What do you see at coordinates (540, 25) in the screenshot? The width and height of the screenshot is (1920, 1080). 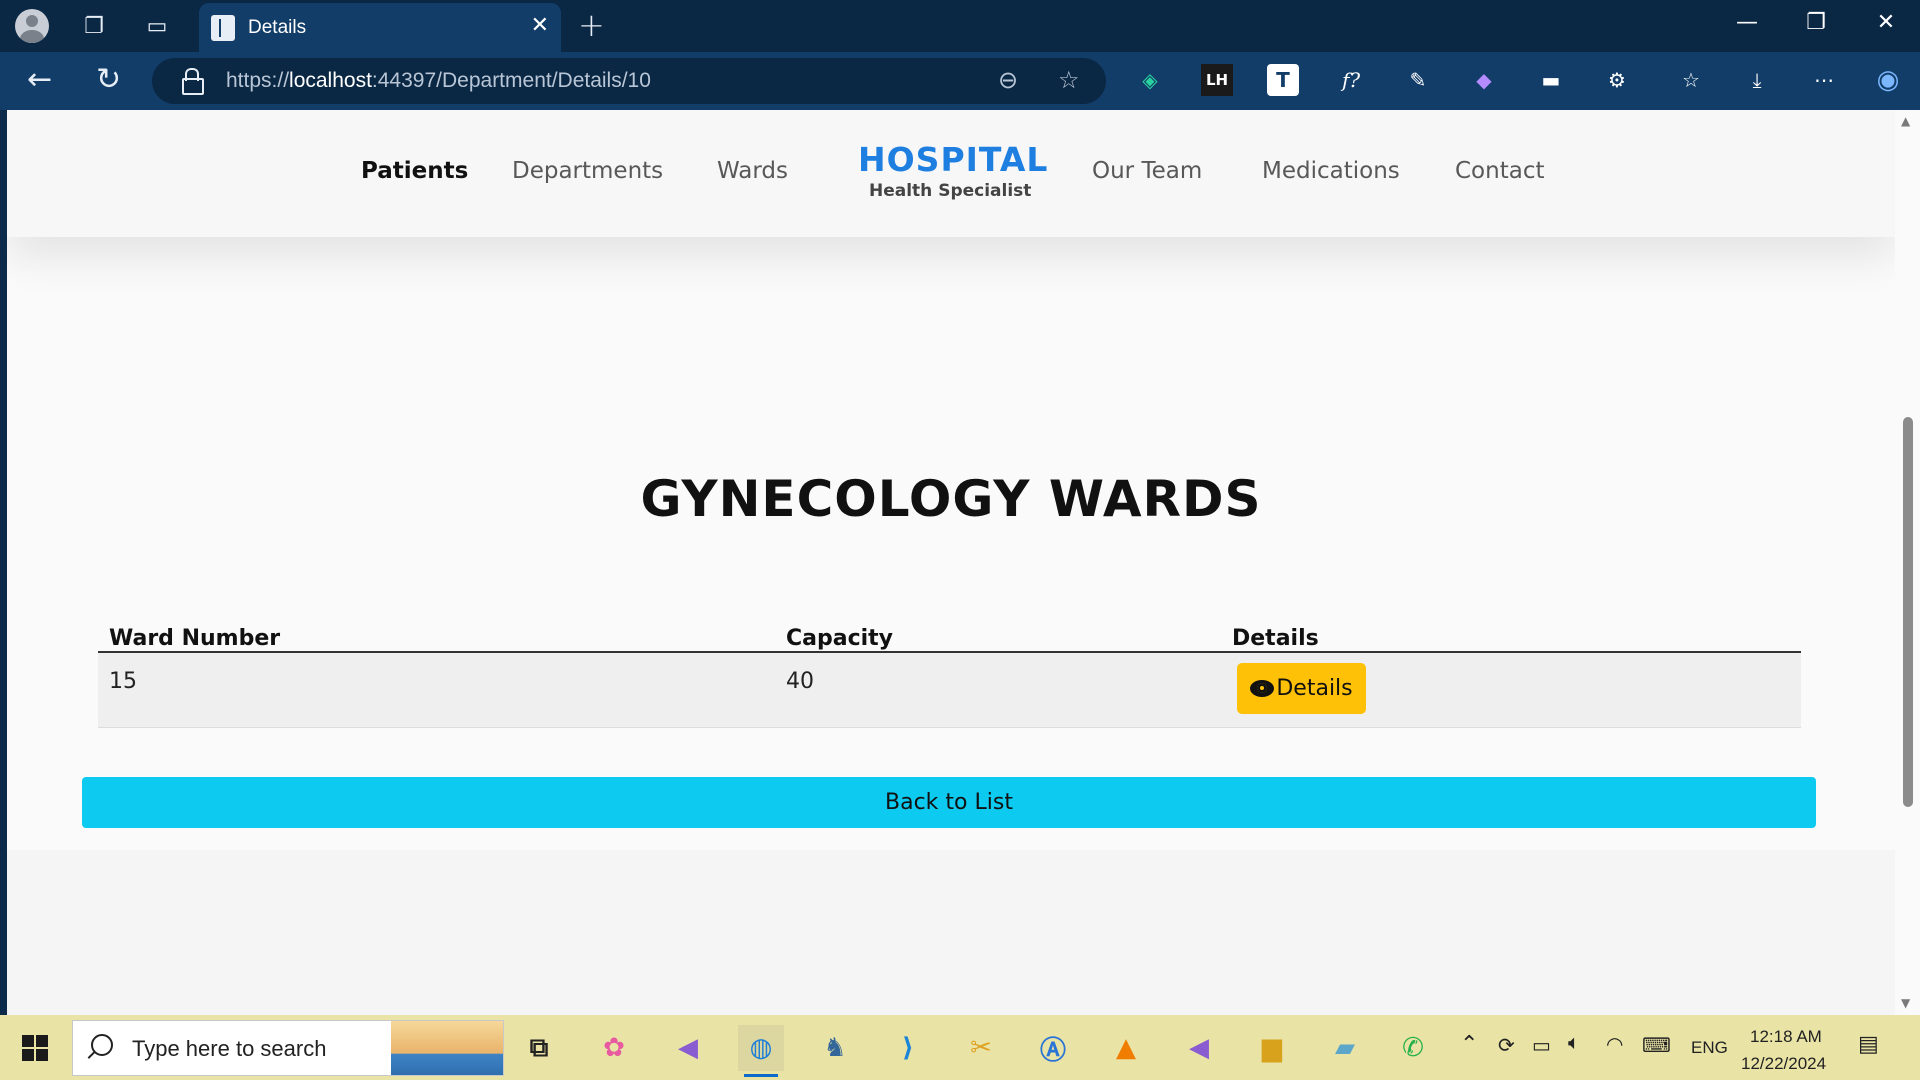 I see `tab-close-icon: ✕` at bounding box center [540, 25].